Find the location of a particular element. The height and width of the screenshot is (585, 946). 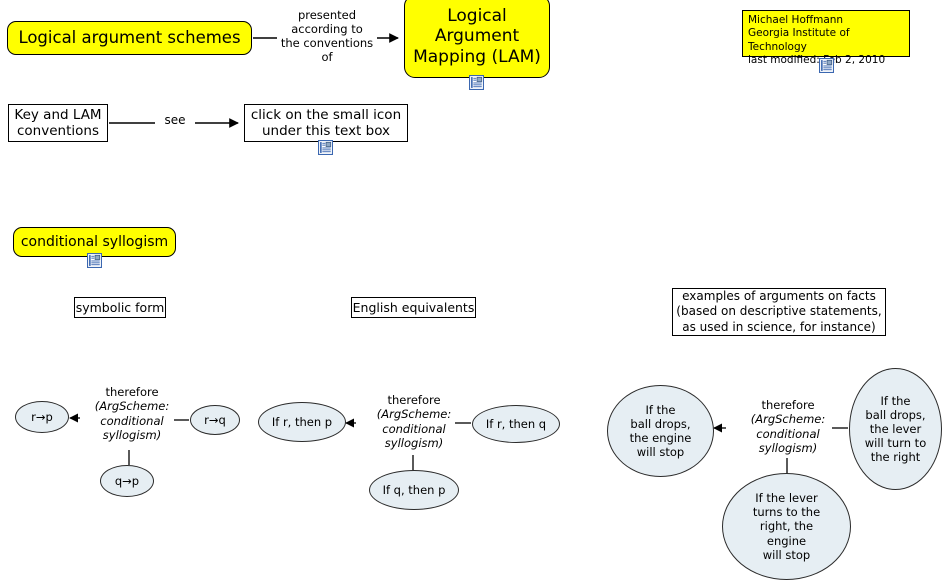

proposition-text: If q, then p is located at coordinates (414, 489).